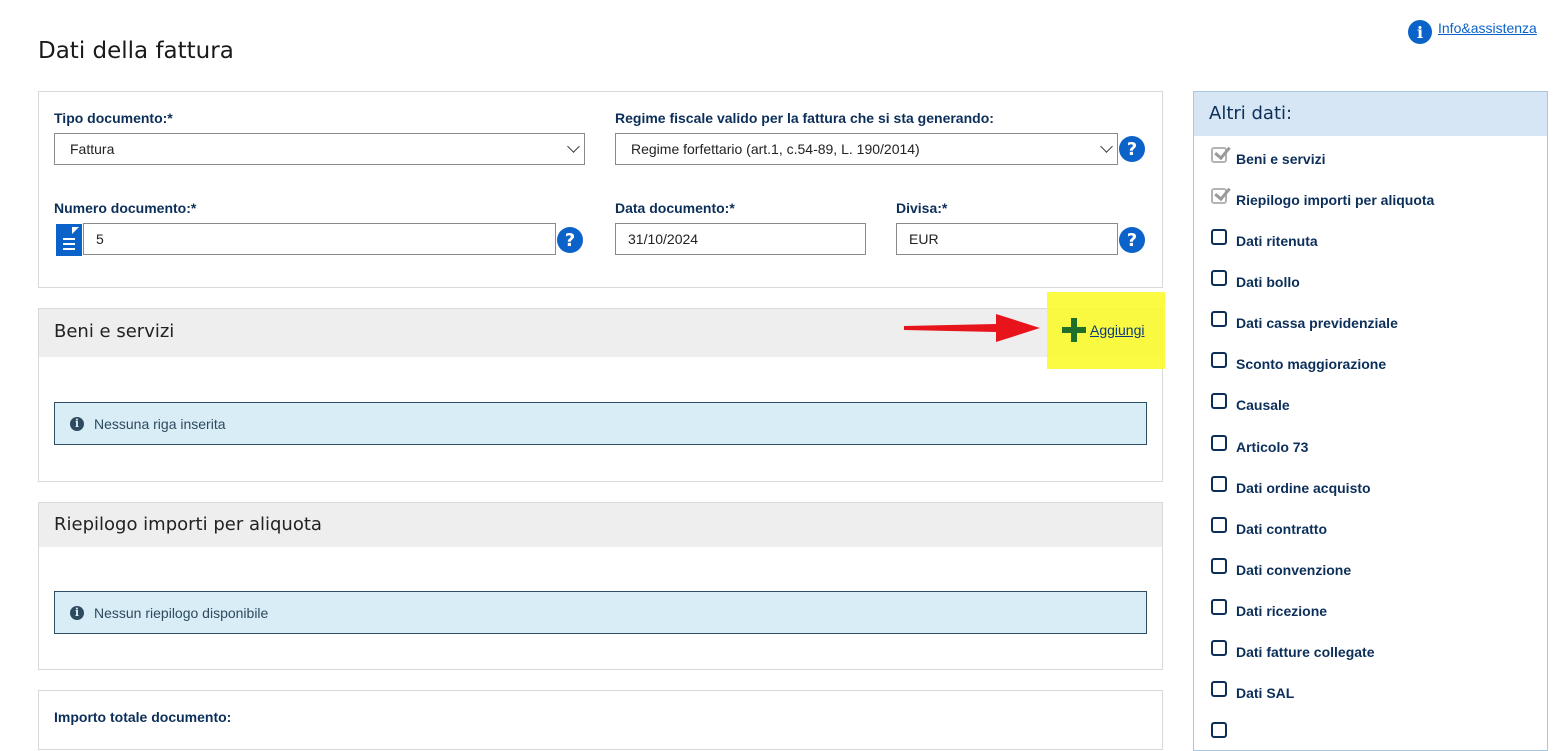  What do you see at coordinates (972, 328) in the screenshot?
I see `red-arrow-annotation` at bounding box center [972, 328].